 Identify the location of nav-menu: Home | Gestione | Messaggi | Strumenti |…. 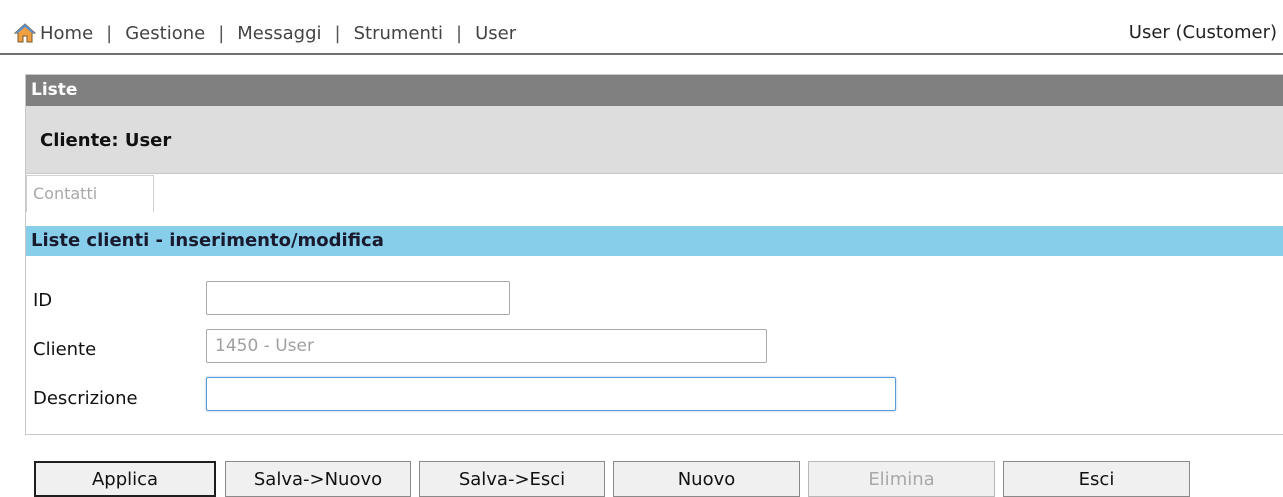
(264, 33).